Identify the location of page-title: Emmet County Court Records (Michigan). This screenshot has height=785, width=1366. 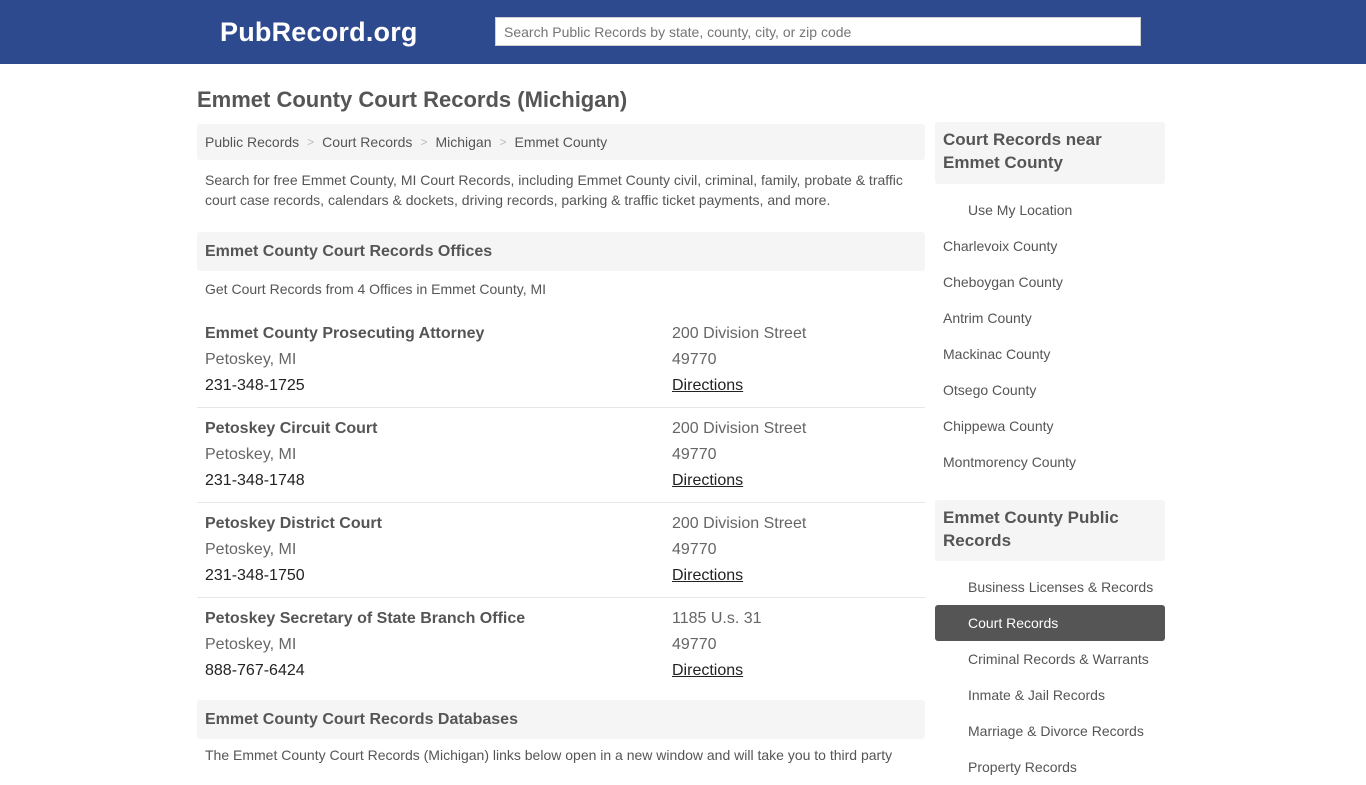
(412, 99).